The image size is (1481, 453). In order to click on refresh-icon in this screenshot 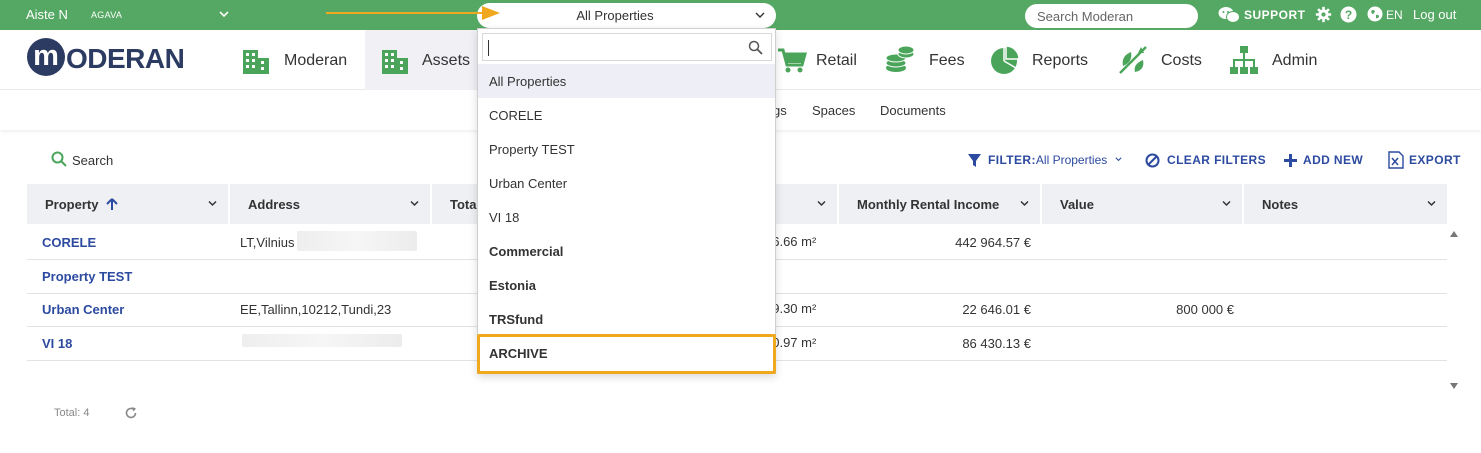, I will do `click(131, 413)`.